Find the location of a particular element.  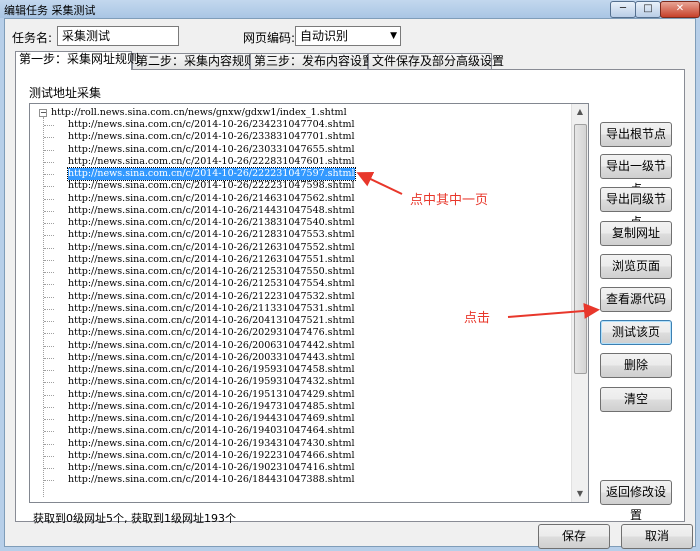

tab-url-rules: 第一步：采集网址规则 is located at coordinates (77, 60).